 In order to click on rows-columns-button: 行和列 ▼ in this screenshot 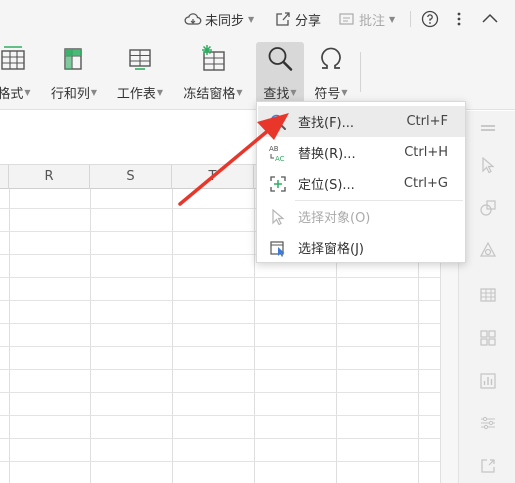, I will do `click(74, 74)`.